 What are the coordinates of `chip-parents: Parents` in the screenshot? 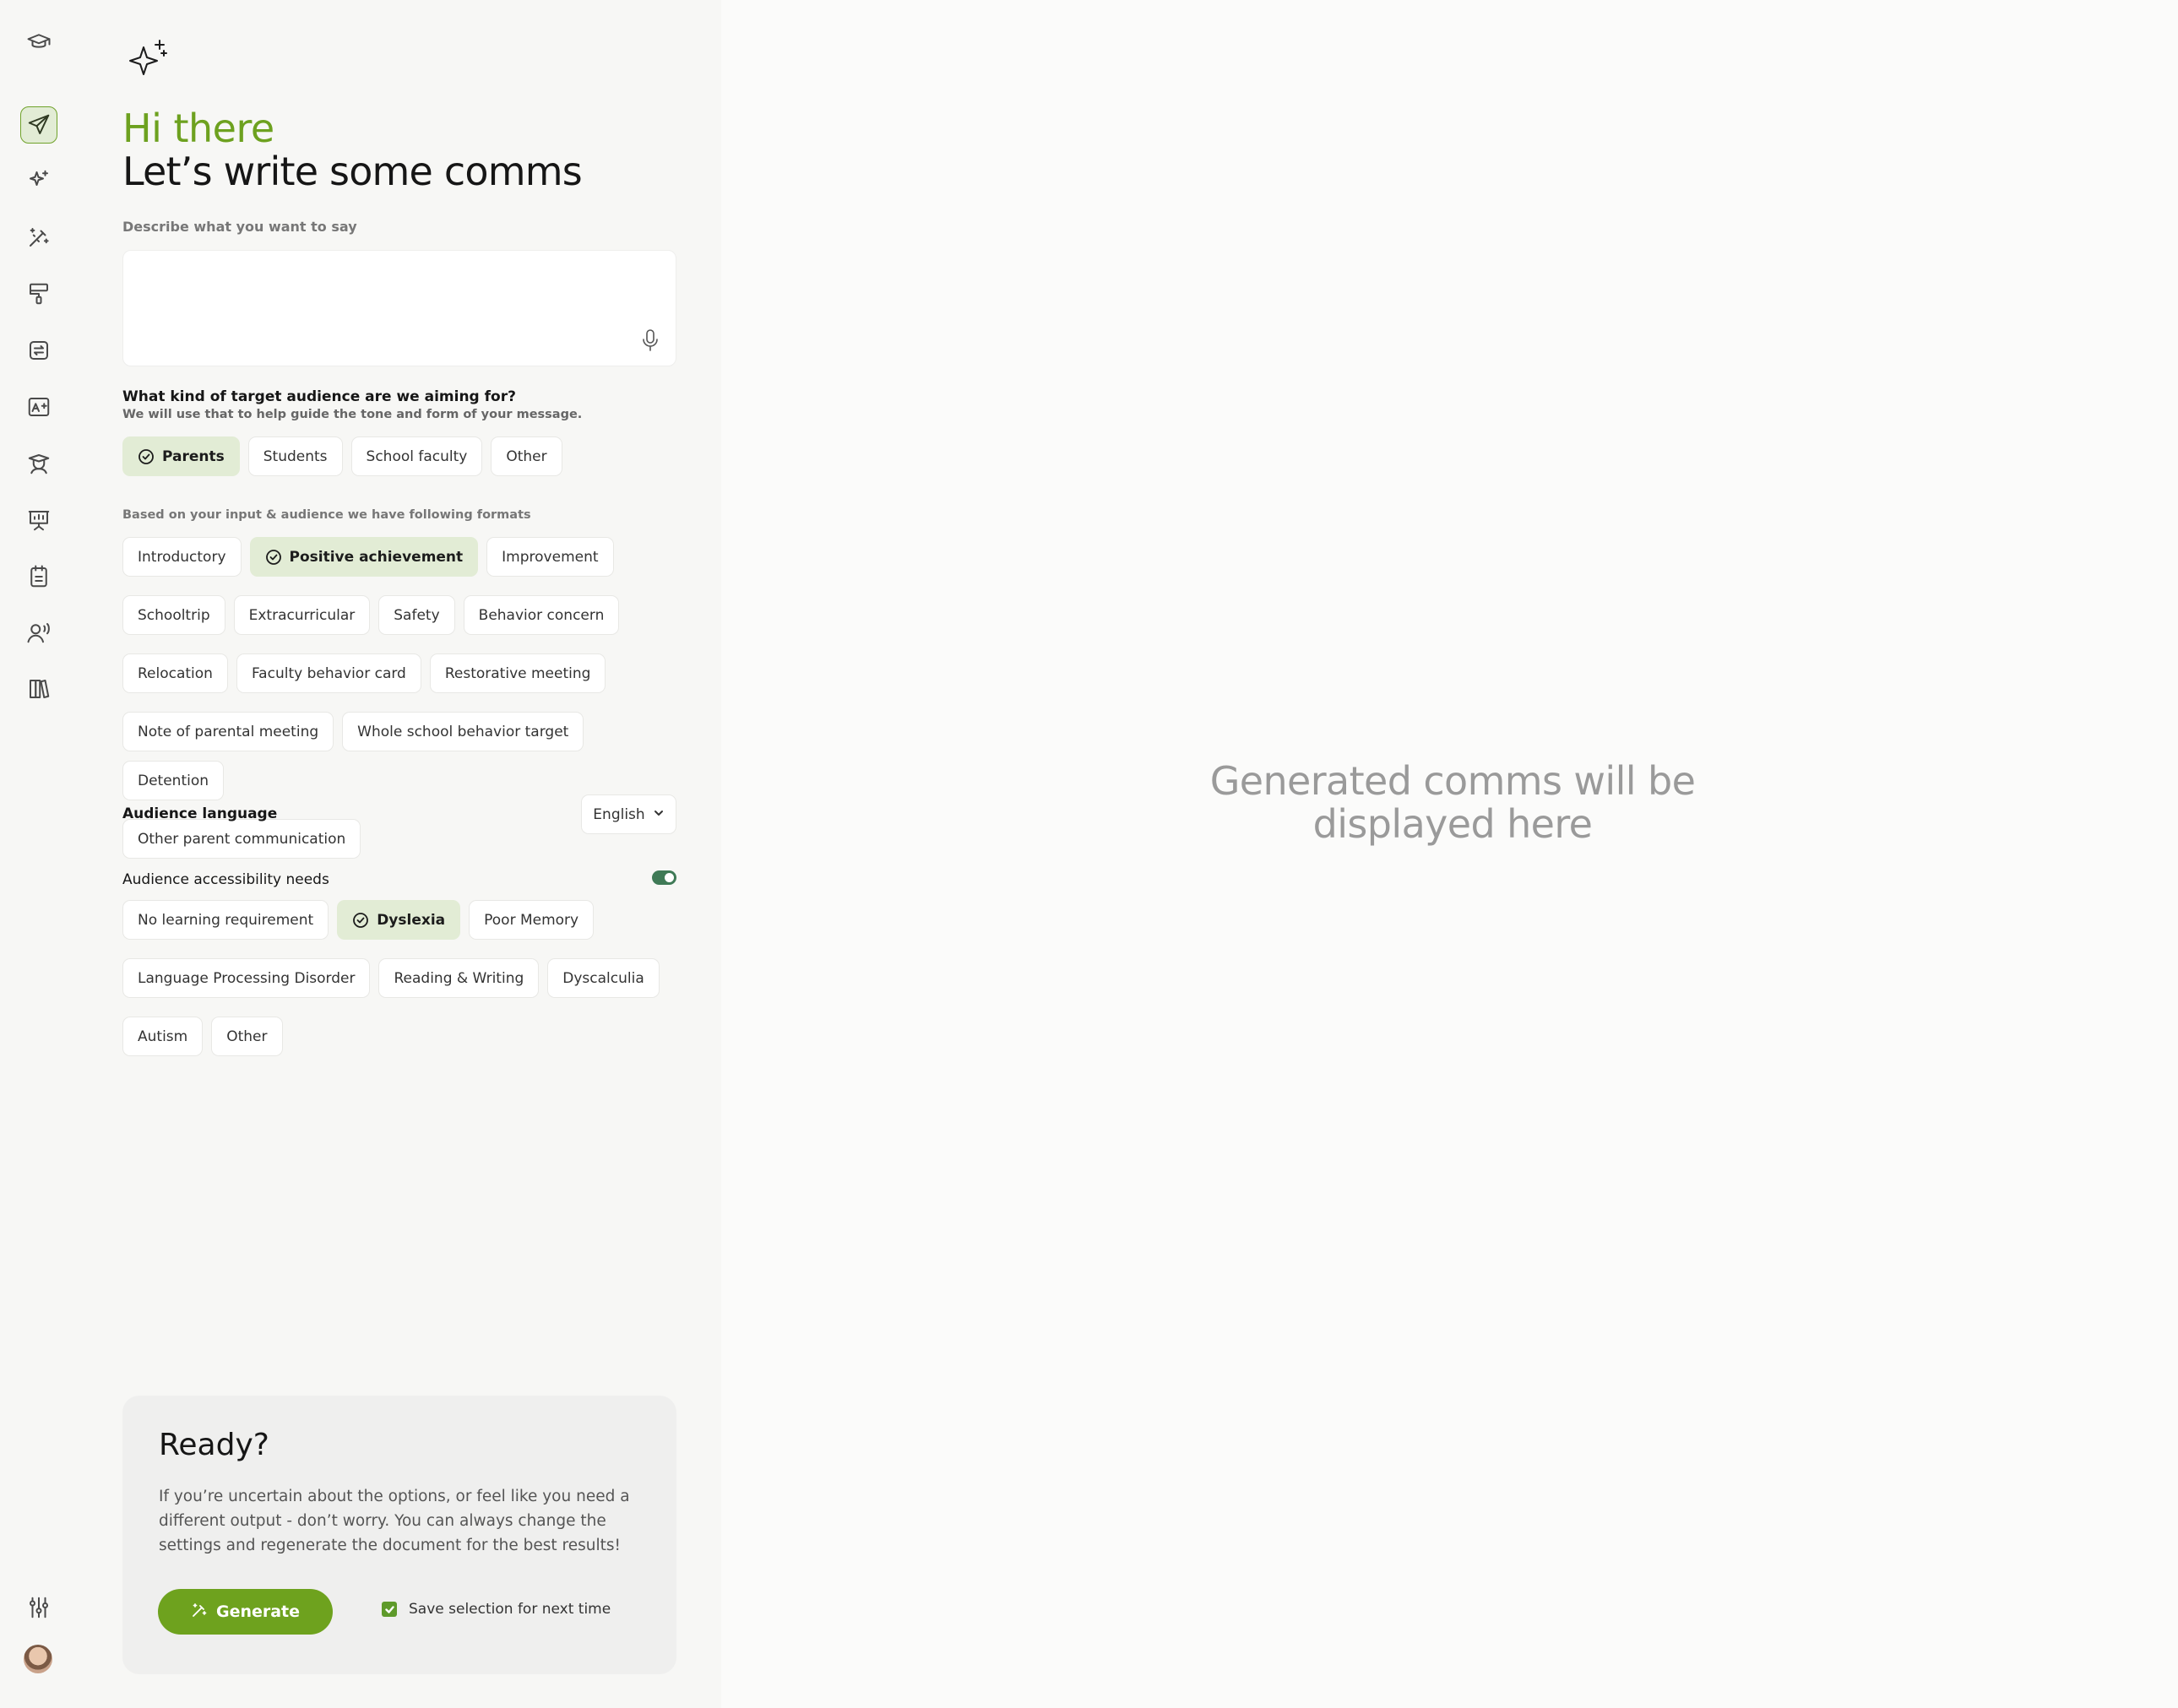 It's located at (181, 456).